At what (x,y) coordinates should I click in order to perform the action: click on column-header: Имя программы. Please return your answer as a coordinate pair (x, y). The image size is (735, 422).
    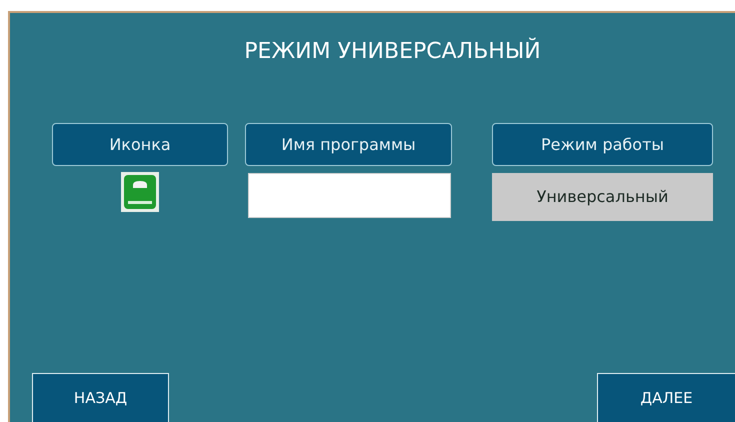
    Looking at the image, I should click on (348, 144).